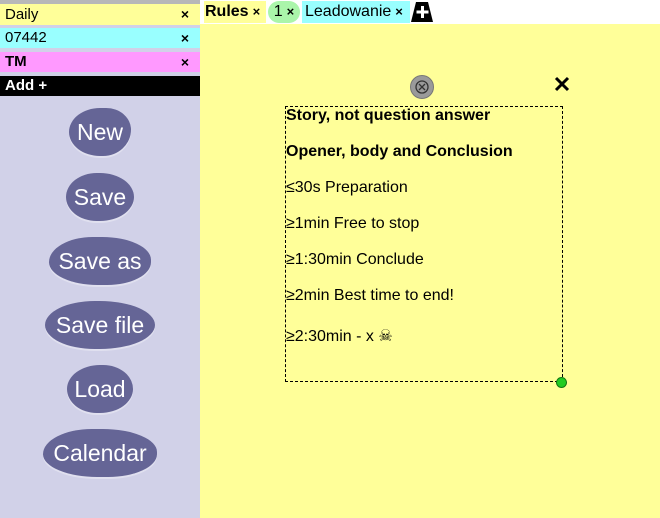 The height and width of the screenshot is (518, 660). I want to click on note-line: ≥1:30min Conclude, so click(355, 259).